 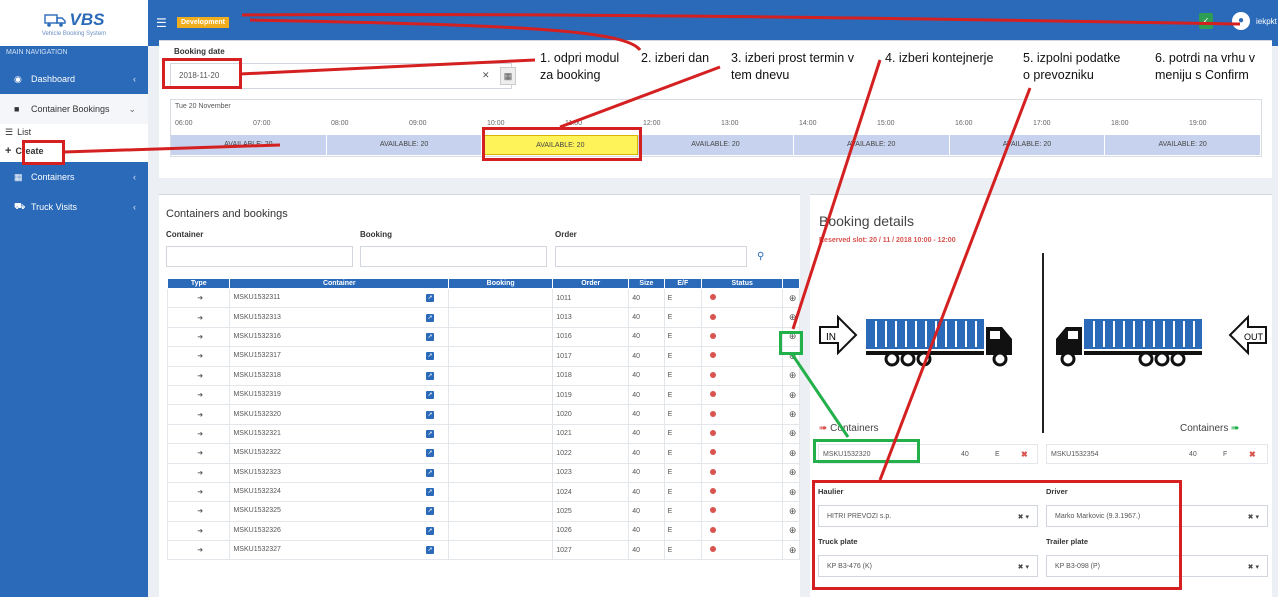 I want to click on filter-order-input, so click(x=651, y=256).